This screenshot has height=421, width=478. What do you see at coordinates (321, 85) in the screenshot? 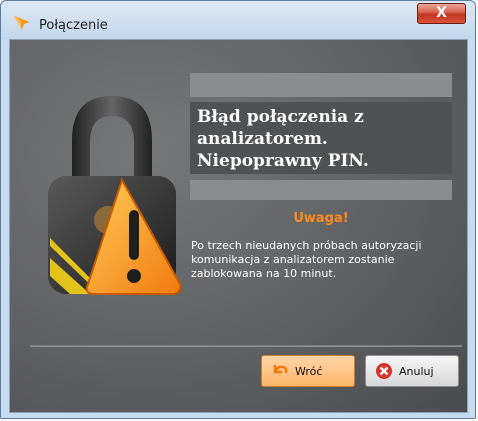
I see `header-band-top` at bounding box center [321, 85].